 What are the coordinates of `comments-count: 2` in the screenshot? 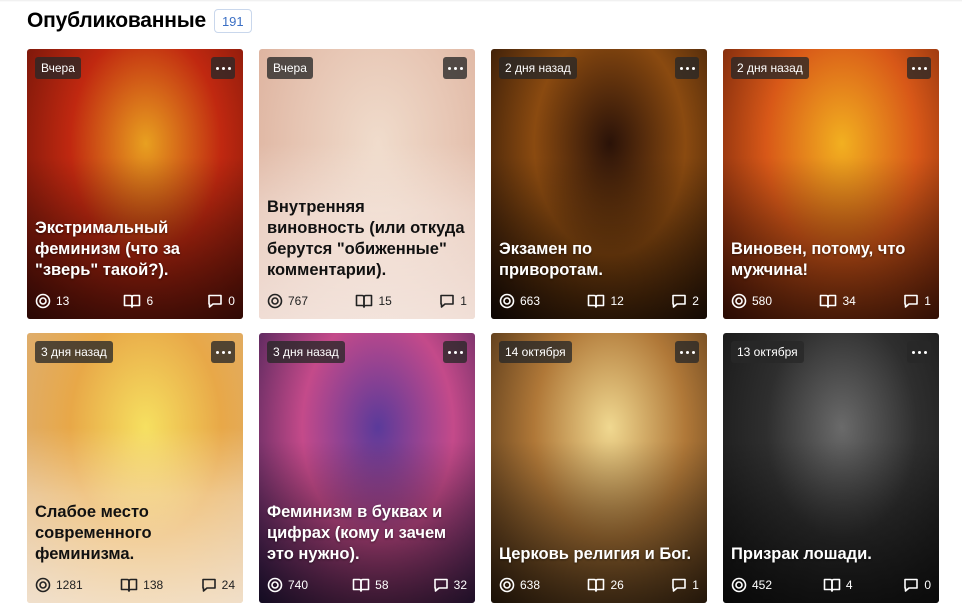 It's located at (695, 301).